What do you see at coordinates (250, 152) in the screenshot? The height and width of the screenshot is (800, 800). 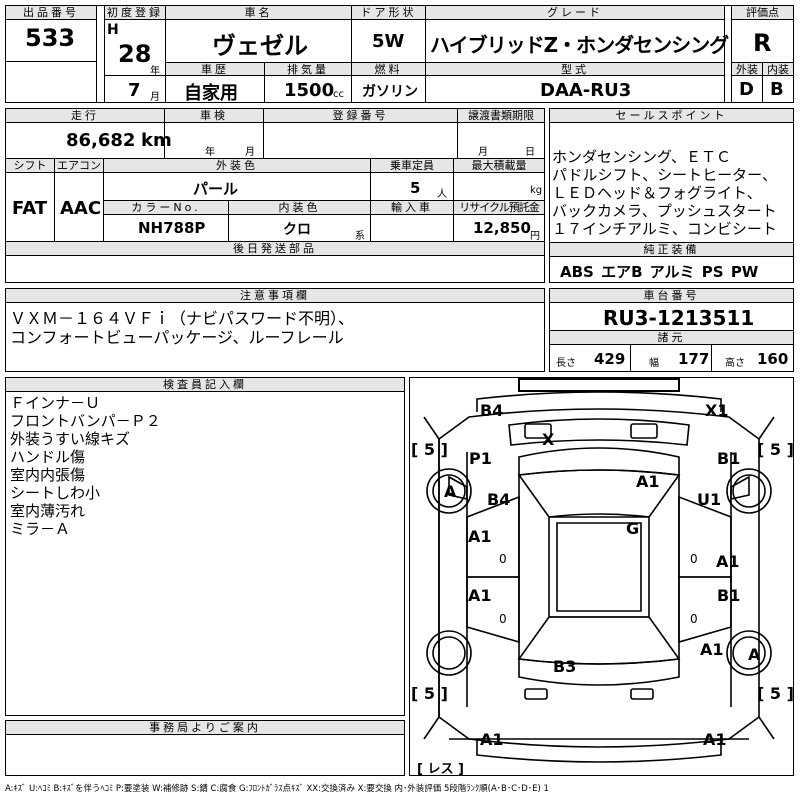 I see `shaken-month: 月` at bounding box center [250, 152].